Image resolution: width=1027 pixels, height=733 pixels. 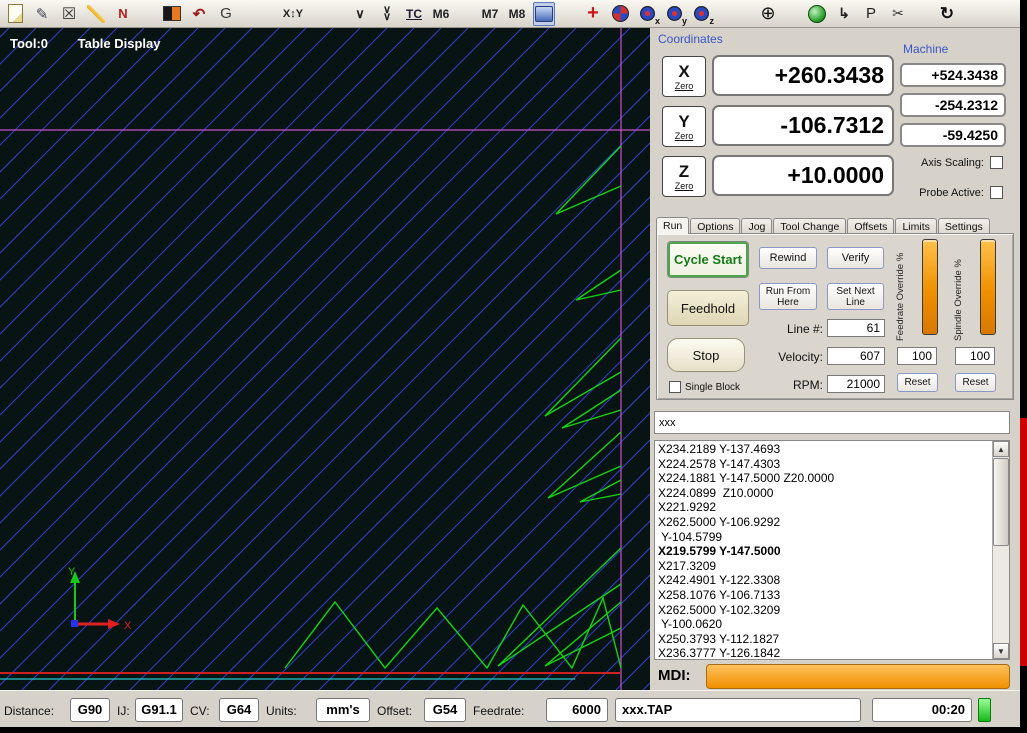 I want to click on feedrate-override-field, so click(x=917, y=356).